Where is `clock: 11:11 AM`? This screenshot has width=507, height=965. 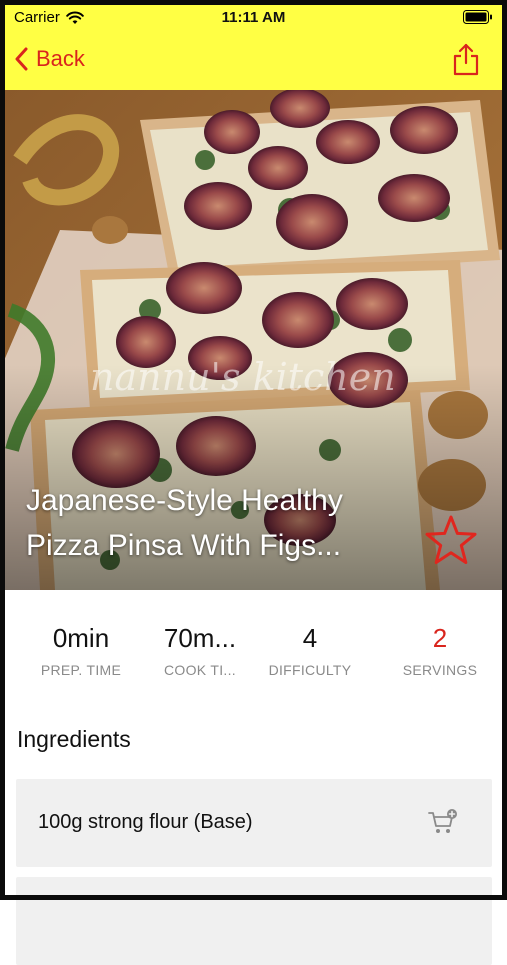 clock: 11:11 AM is located at coordinates (253, 17).